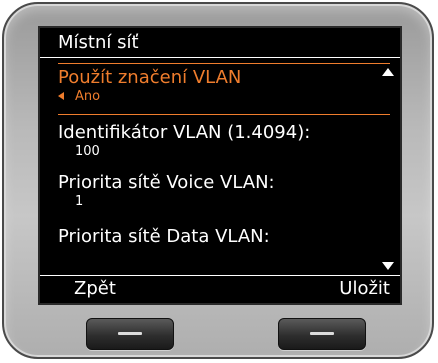 Image resolution: width=438 pixels, height=363 pixels. I want to click on menu-item-value: 100, so click(87, 151).